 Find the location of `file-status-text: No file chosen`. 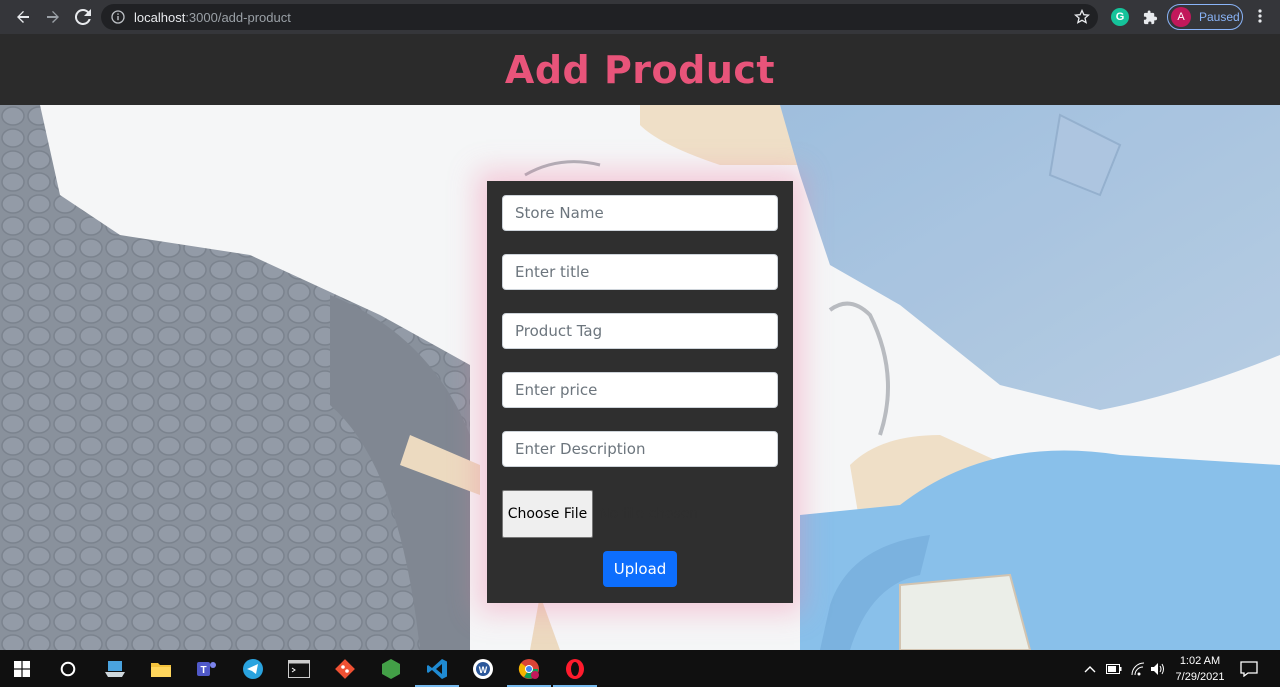

file-status-text: No file chosen is located at coordinates (649, 514).